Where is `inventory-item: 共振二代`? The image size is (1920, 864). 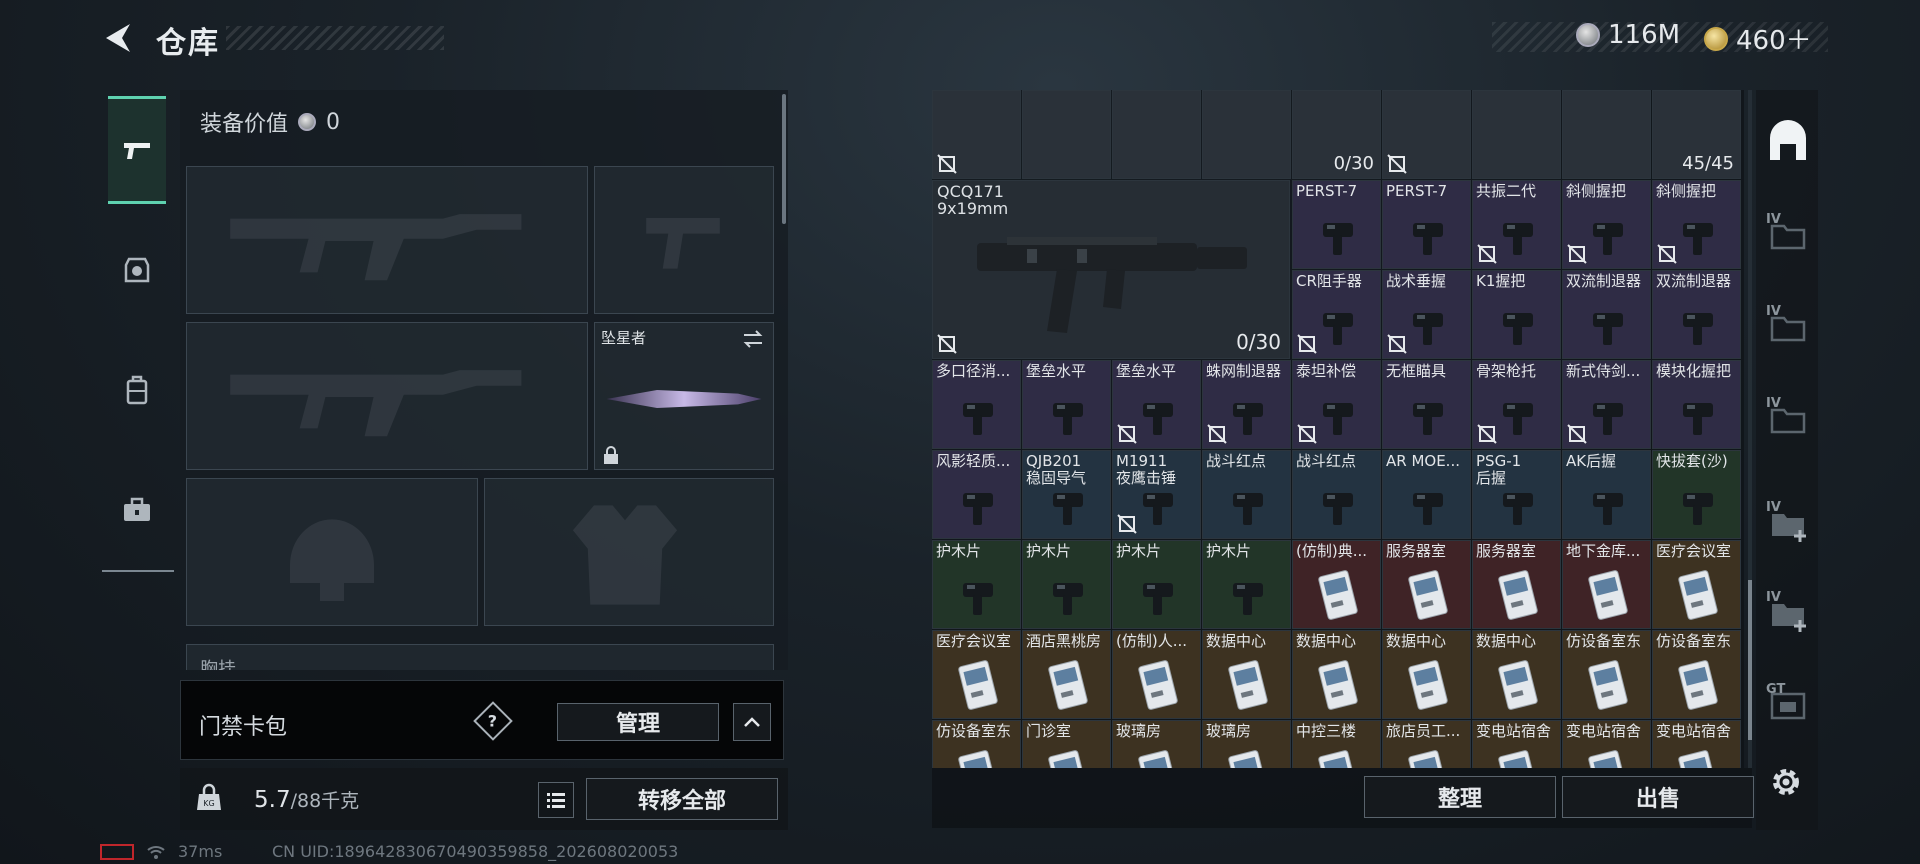
inventory-item: 共振二代 is located at coordinates (1516, 224).